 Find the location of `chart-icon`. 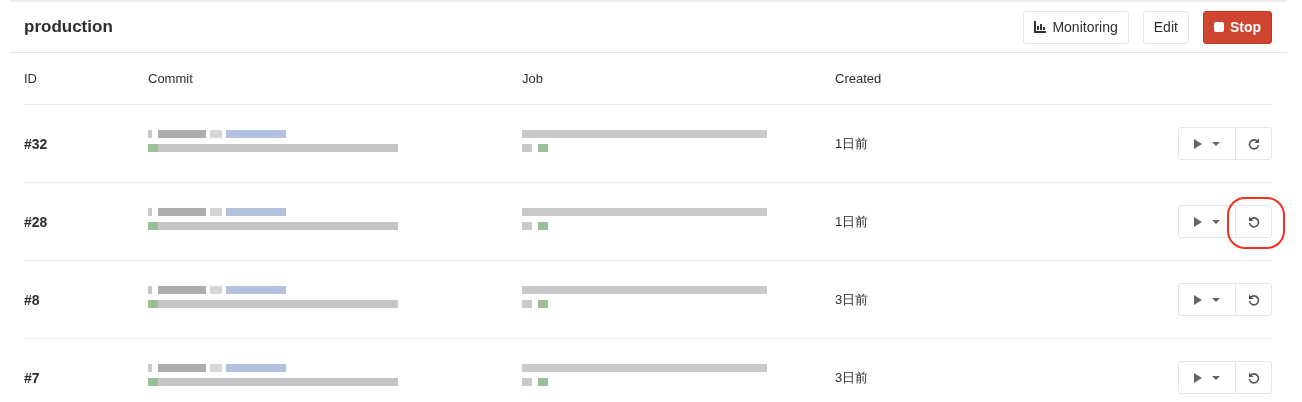

chart-icon is located at coordinates (1040, 27).